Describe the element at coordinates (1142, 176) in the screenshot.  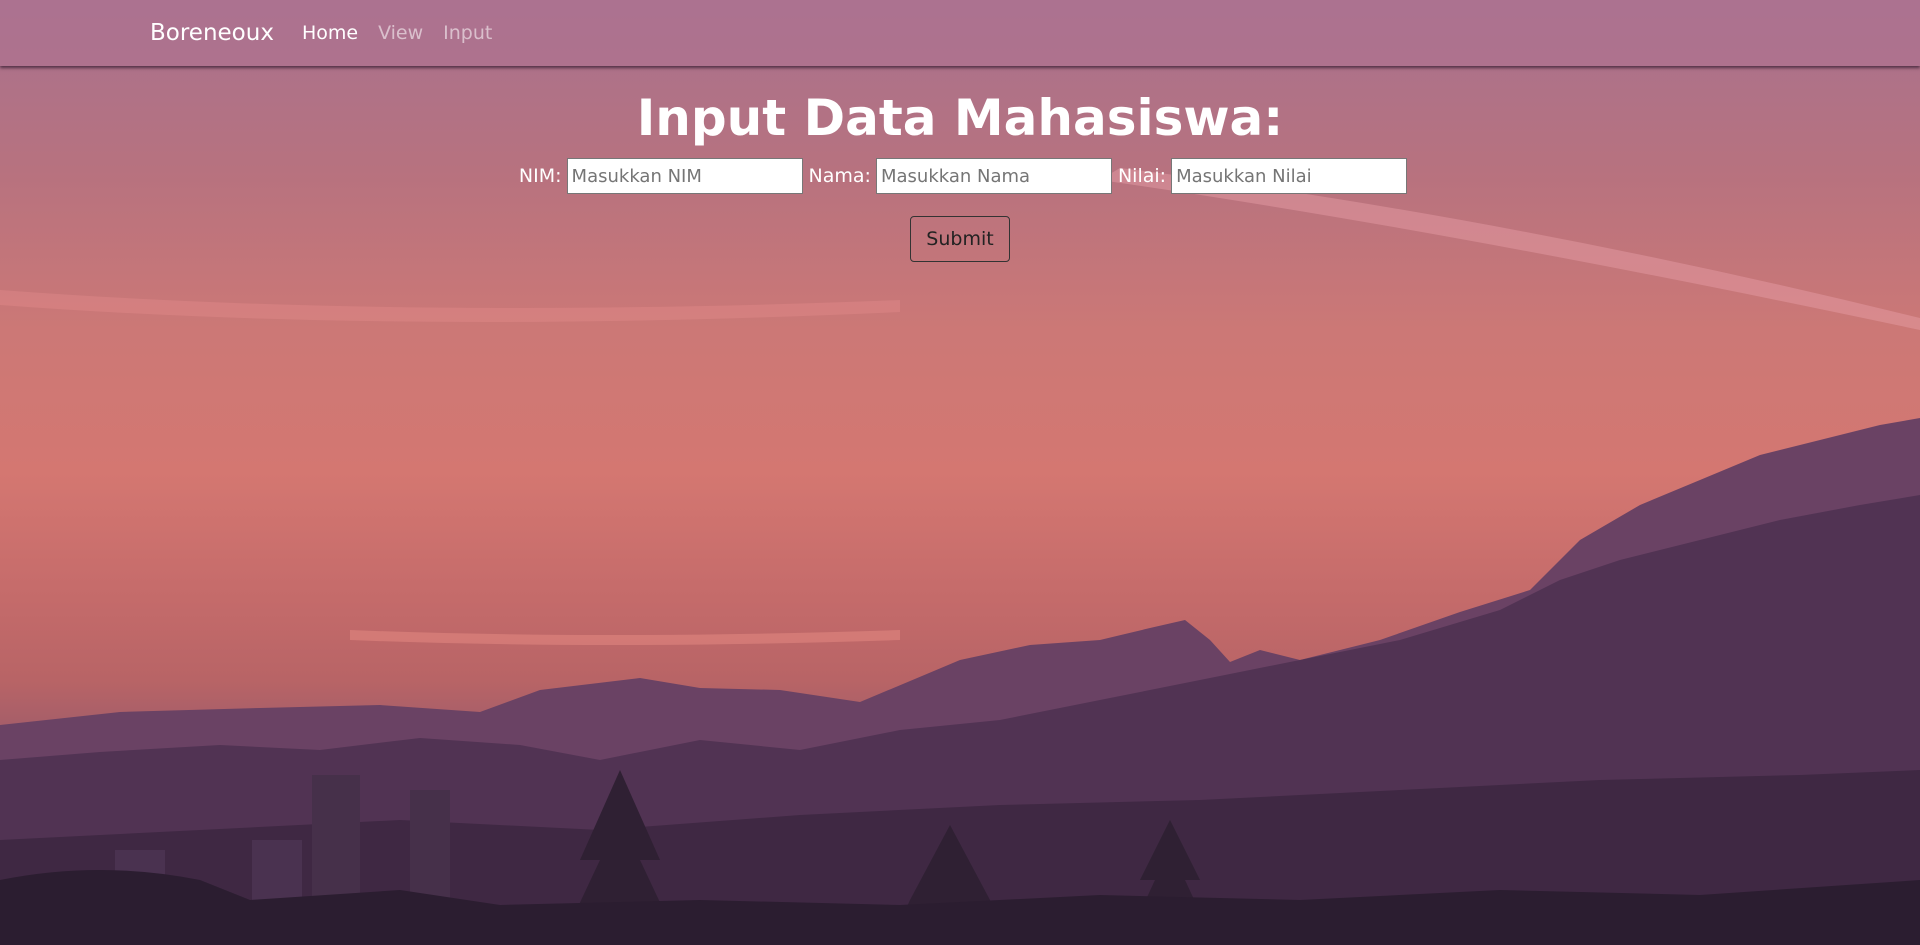
I see `nilai-label: Nilai:` at that location.